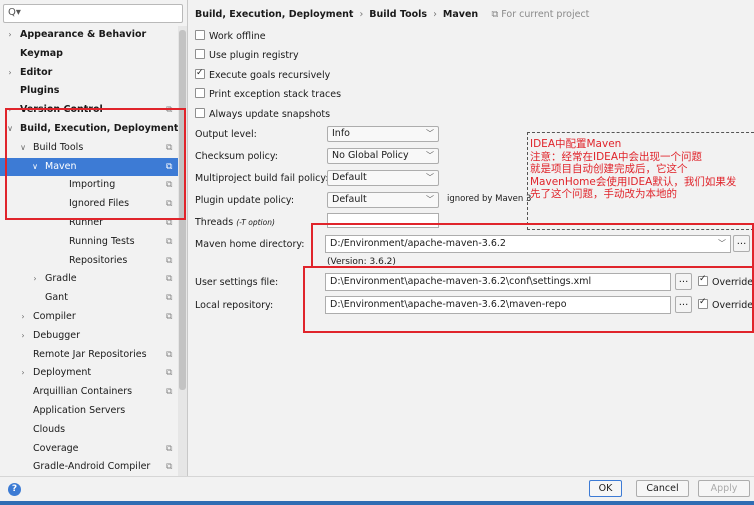 The width and height of the screenshot is (754, 505). Describe the element at coordinates (89, 317) in the screenshot. I see `sidebar-item-compiler: › Compiler ⧉` at that location.